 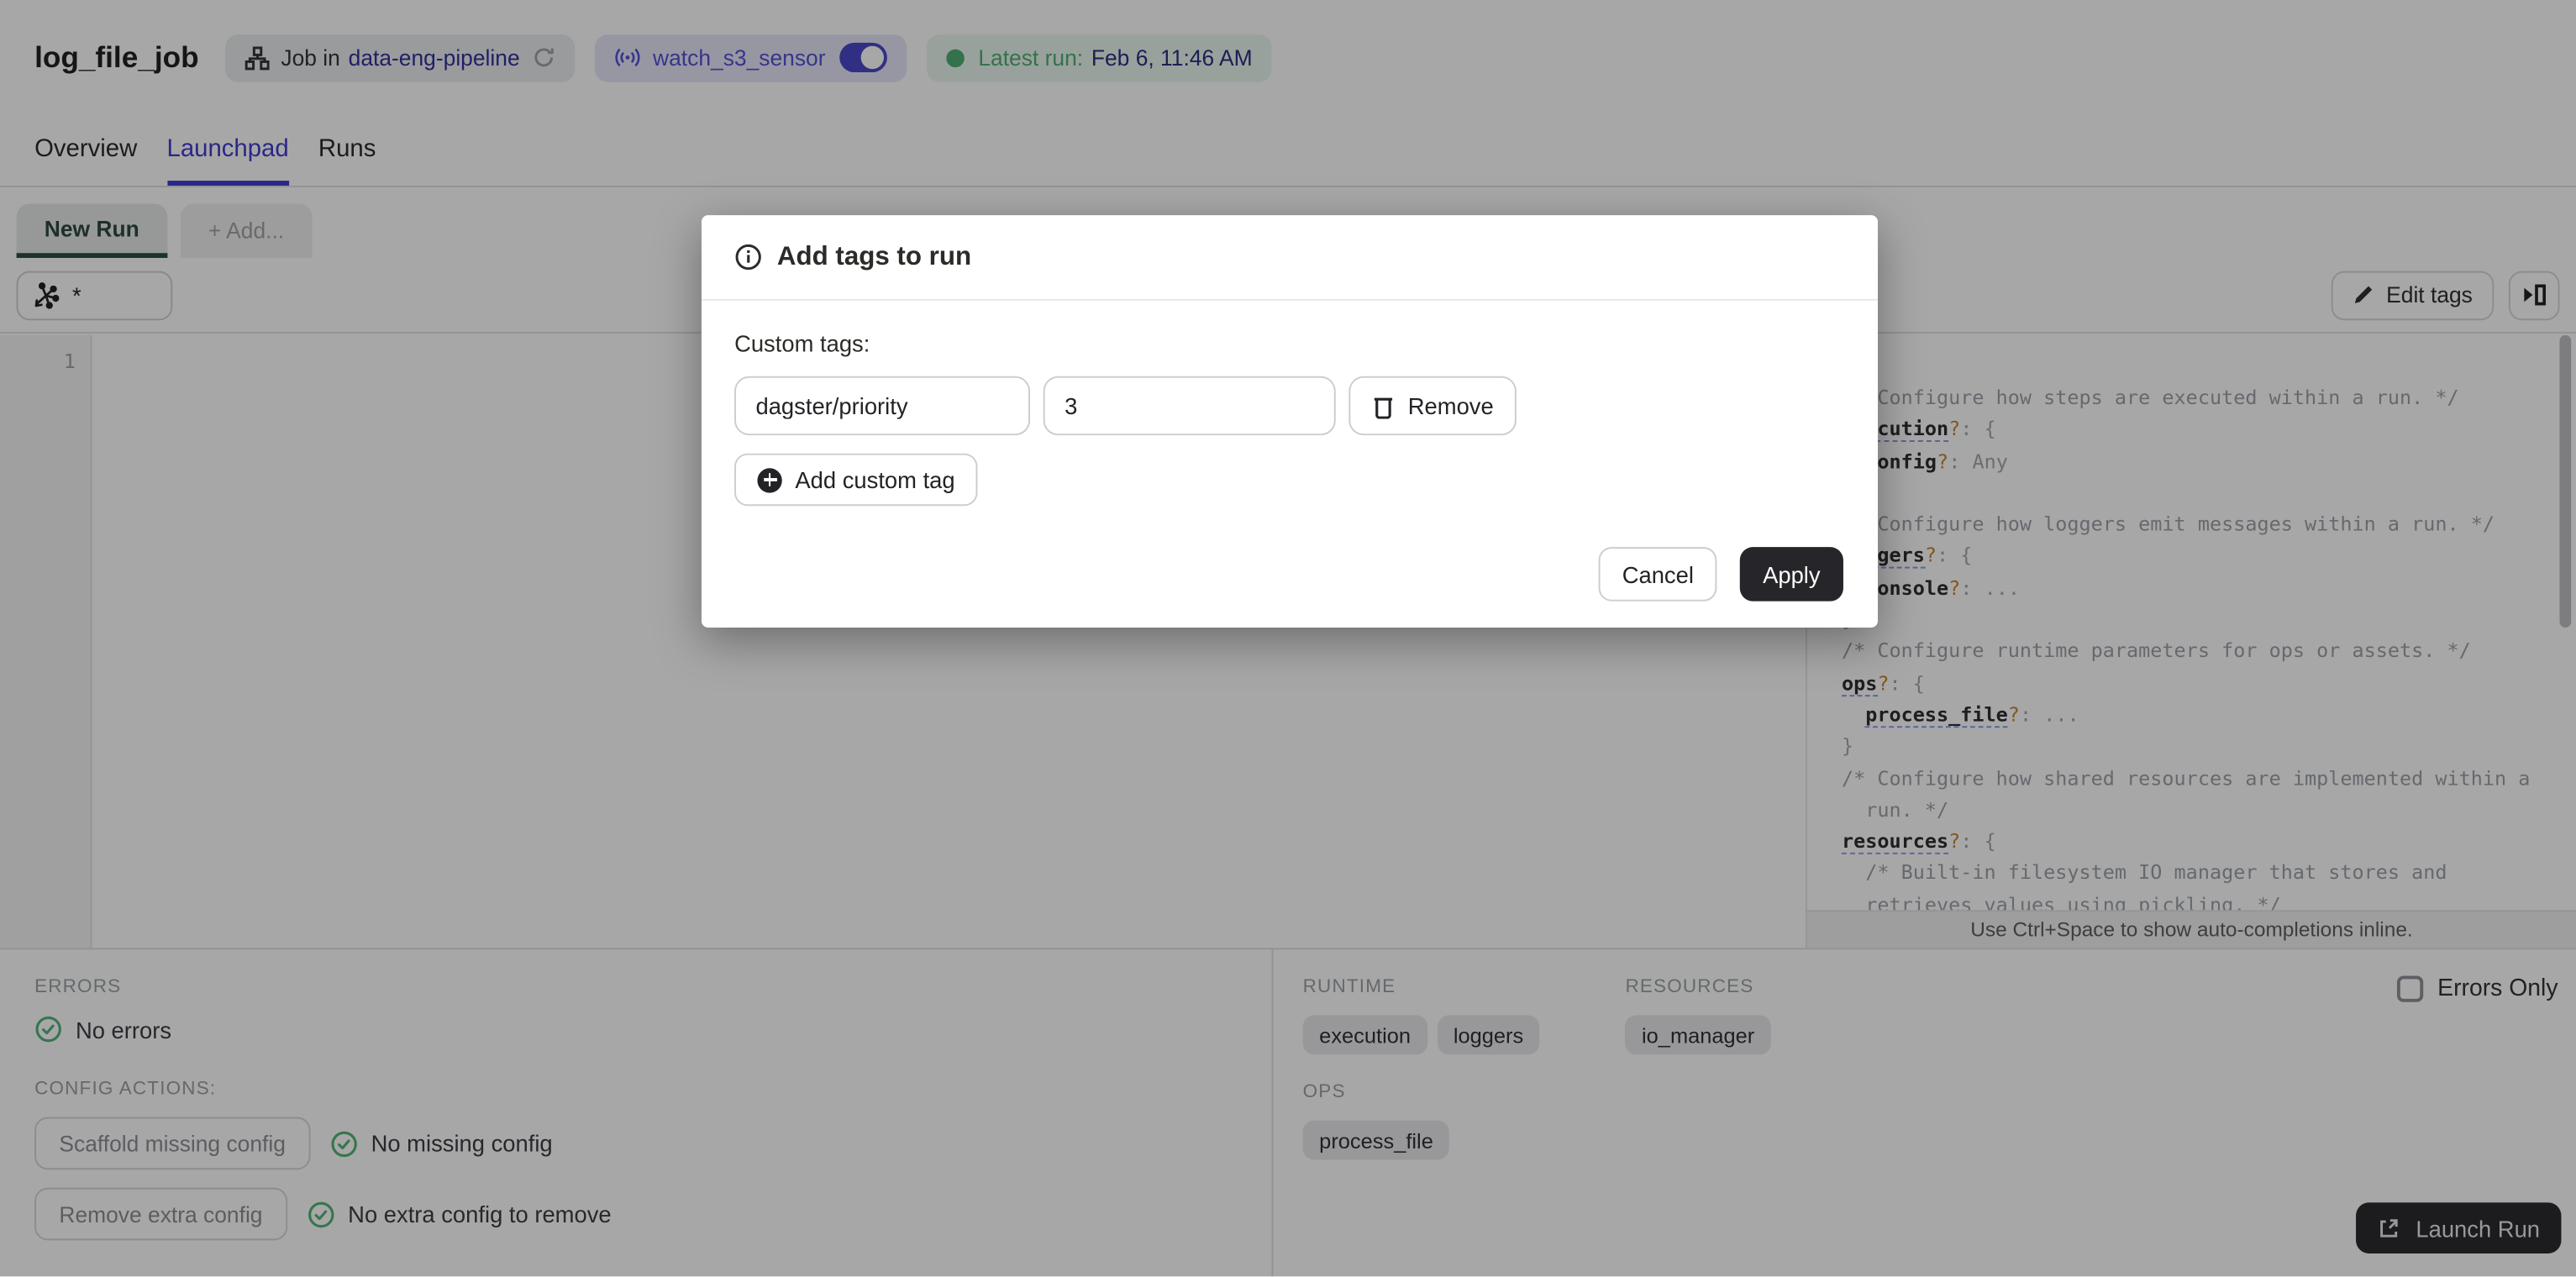 I want to click on dialog-title: Add tags to run, so click(x=874, y=256).